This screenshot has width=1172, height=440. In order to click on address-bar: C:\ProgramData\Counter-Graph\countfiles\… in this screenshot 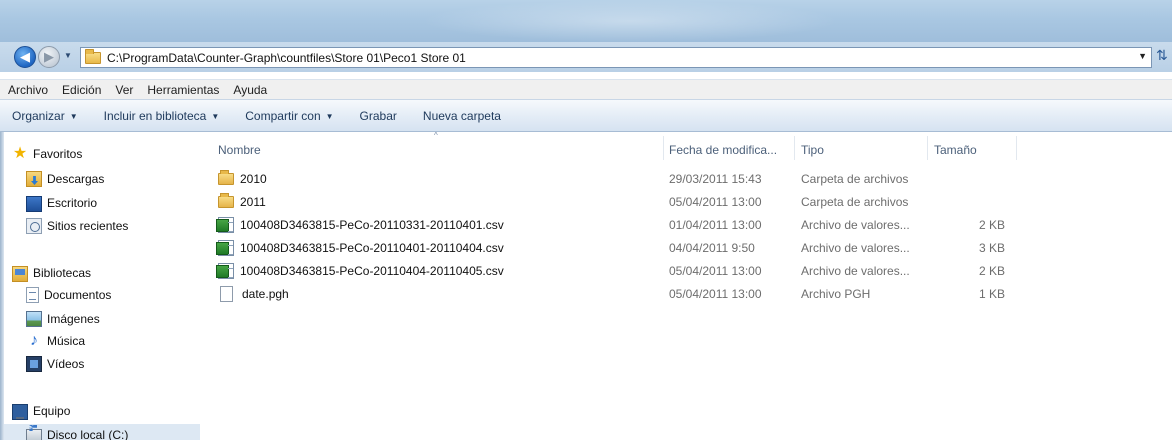, I will do `click(616, 57)`.